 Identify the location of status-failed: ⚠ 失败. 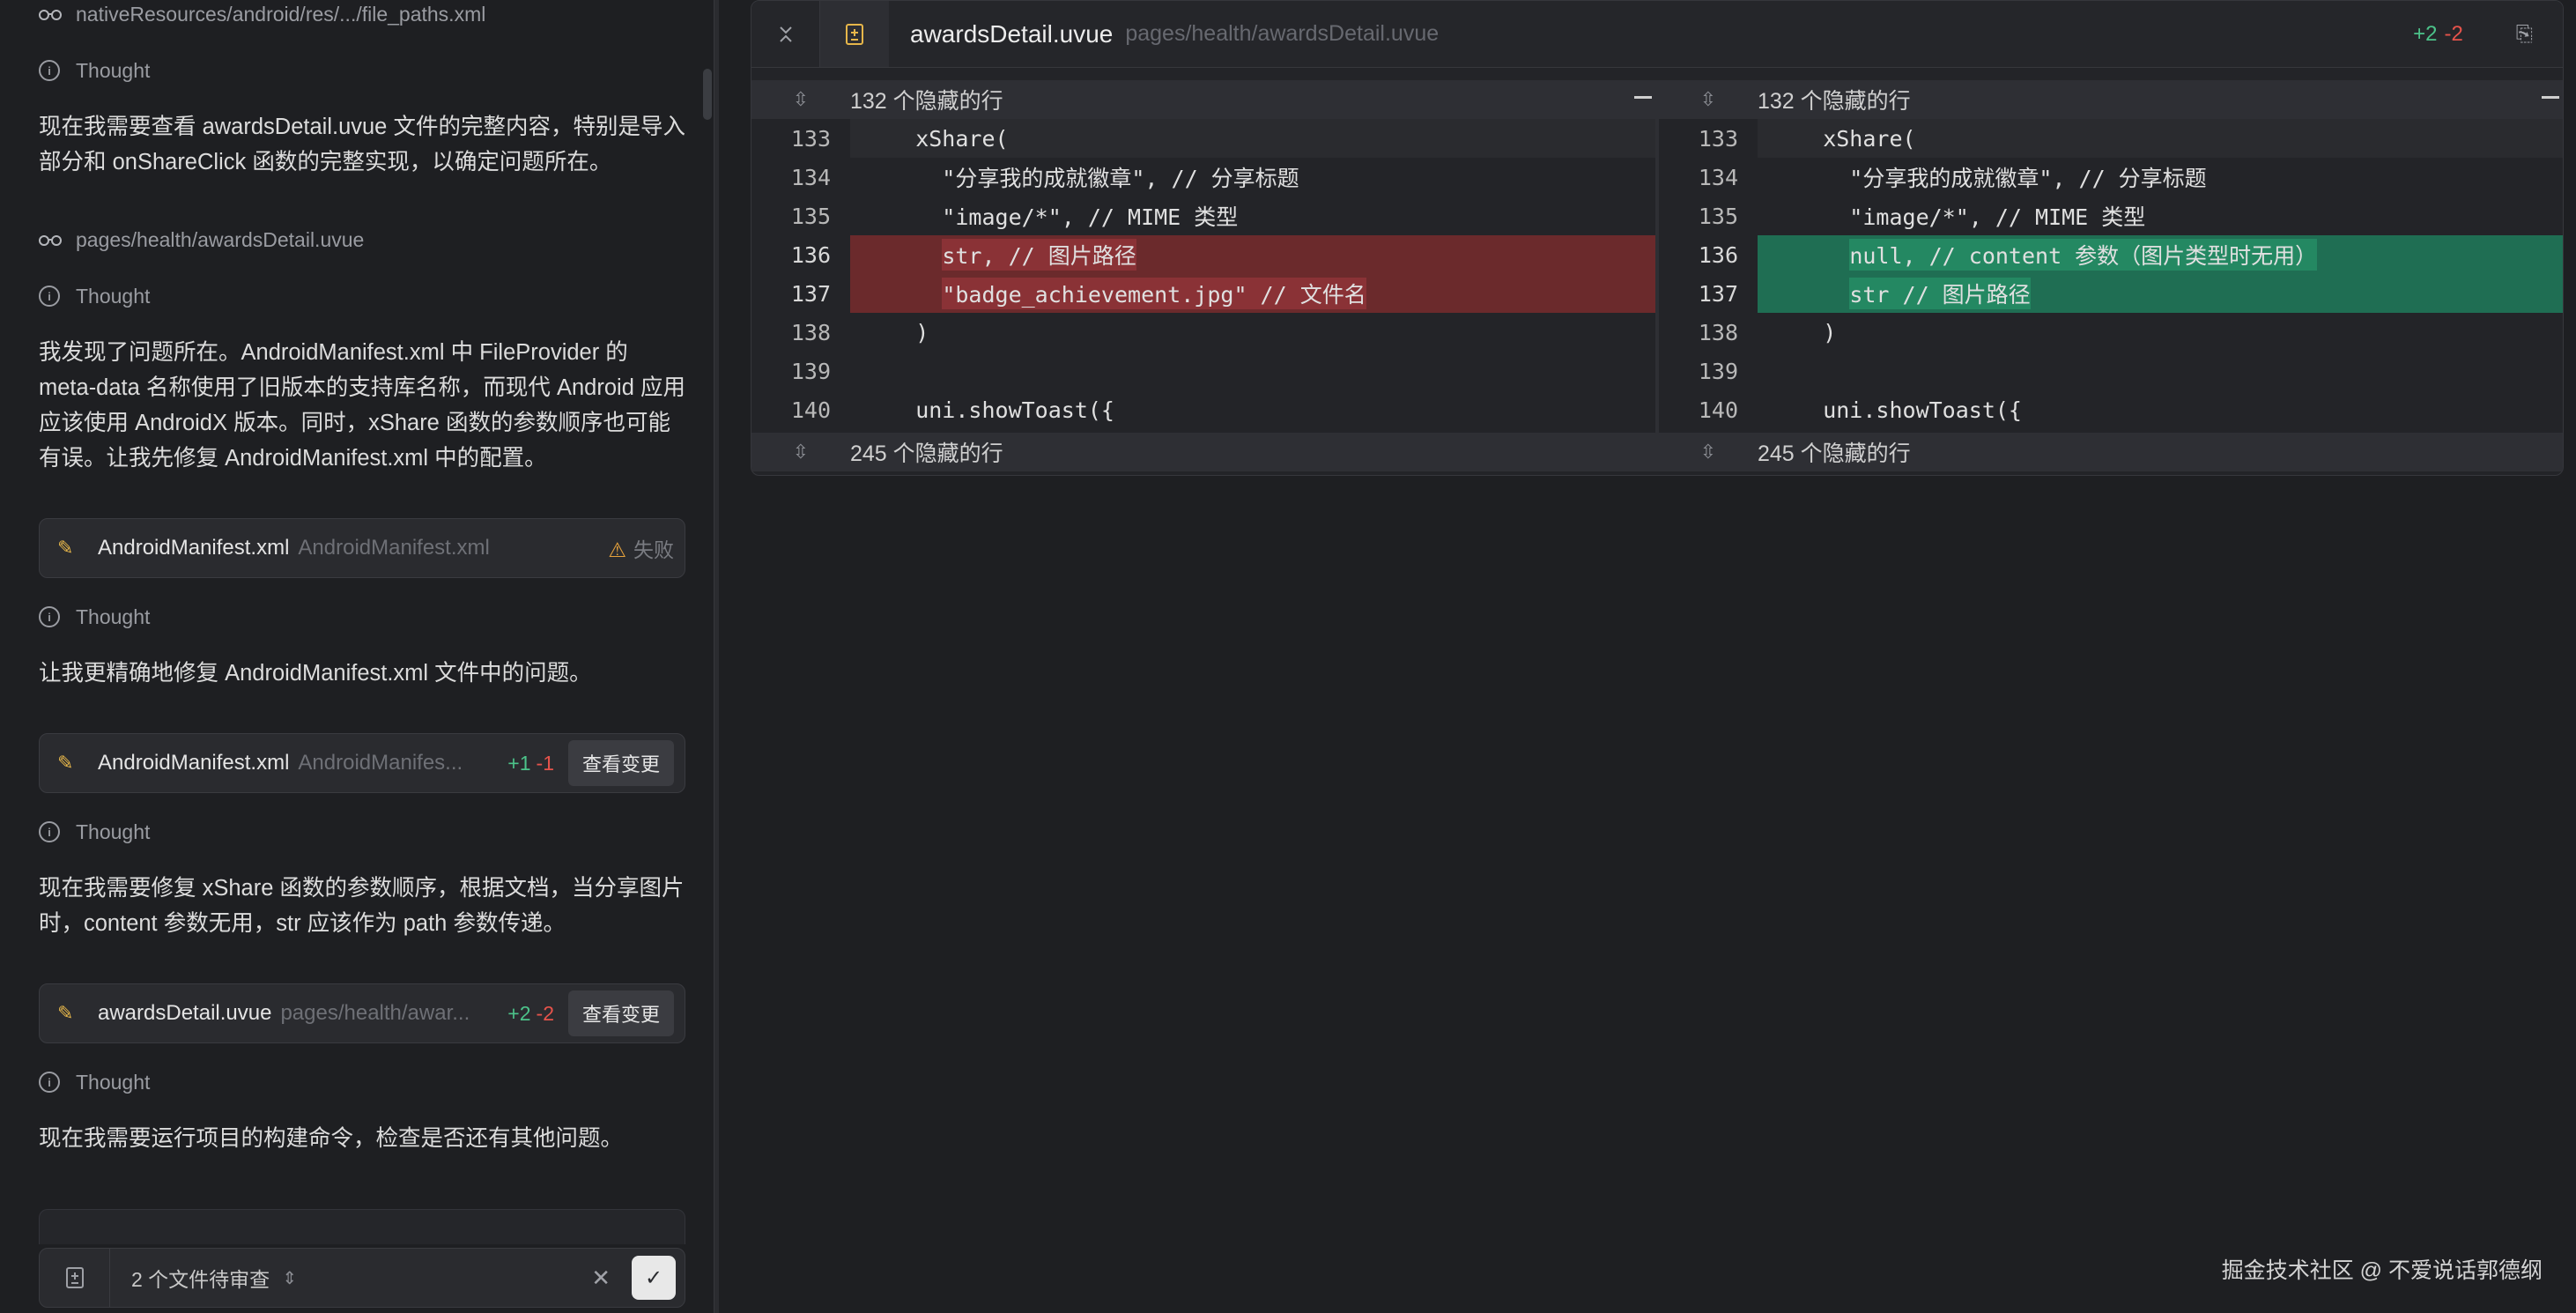
(641, 548).